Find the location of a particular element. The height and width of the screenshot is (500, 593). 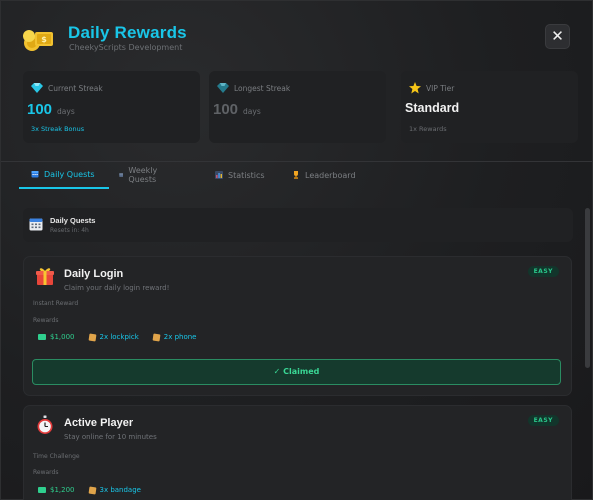

longest-streak-card: Longest Streak 100 days is located at coordinates (297, 107).